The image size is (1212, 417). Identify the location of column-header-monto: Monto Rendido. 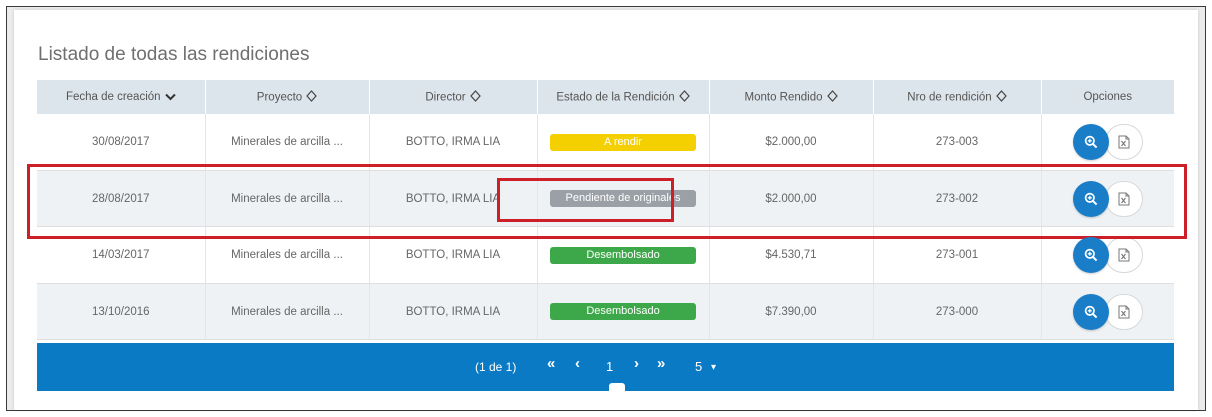
(791, 97).